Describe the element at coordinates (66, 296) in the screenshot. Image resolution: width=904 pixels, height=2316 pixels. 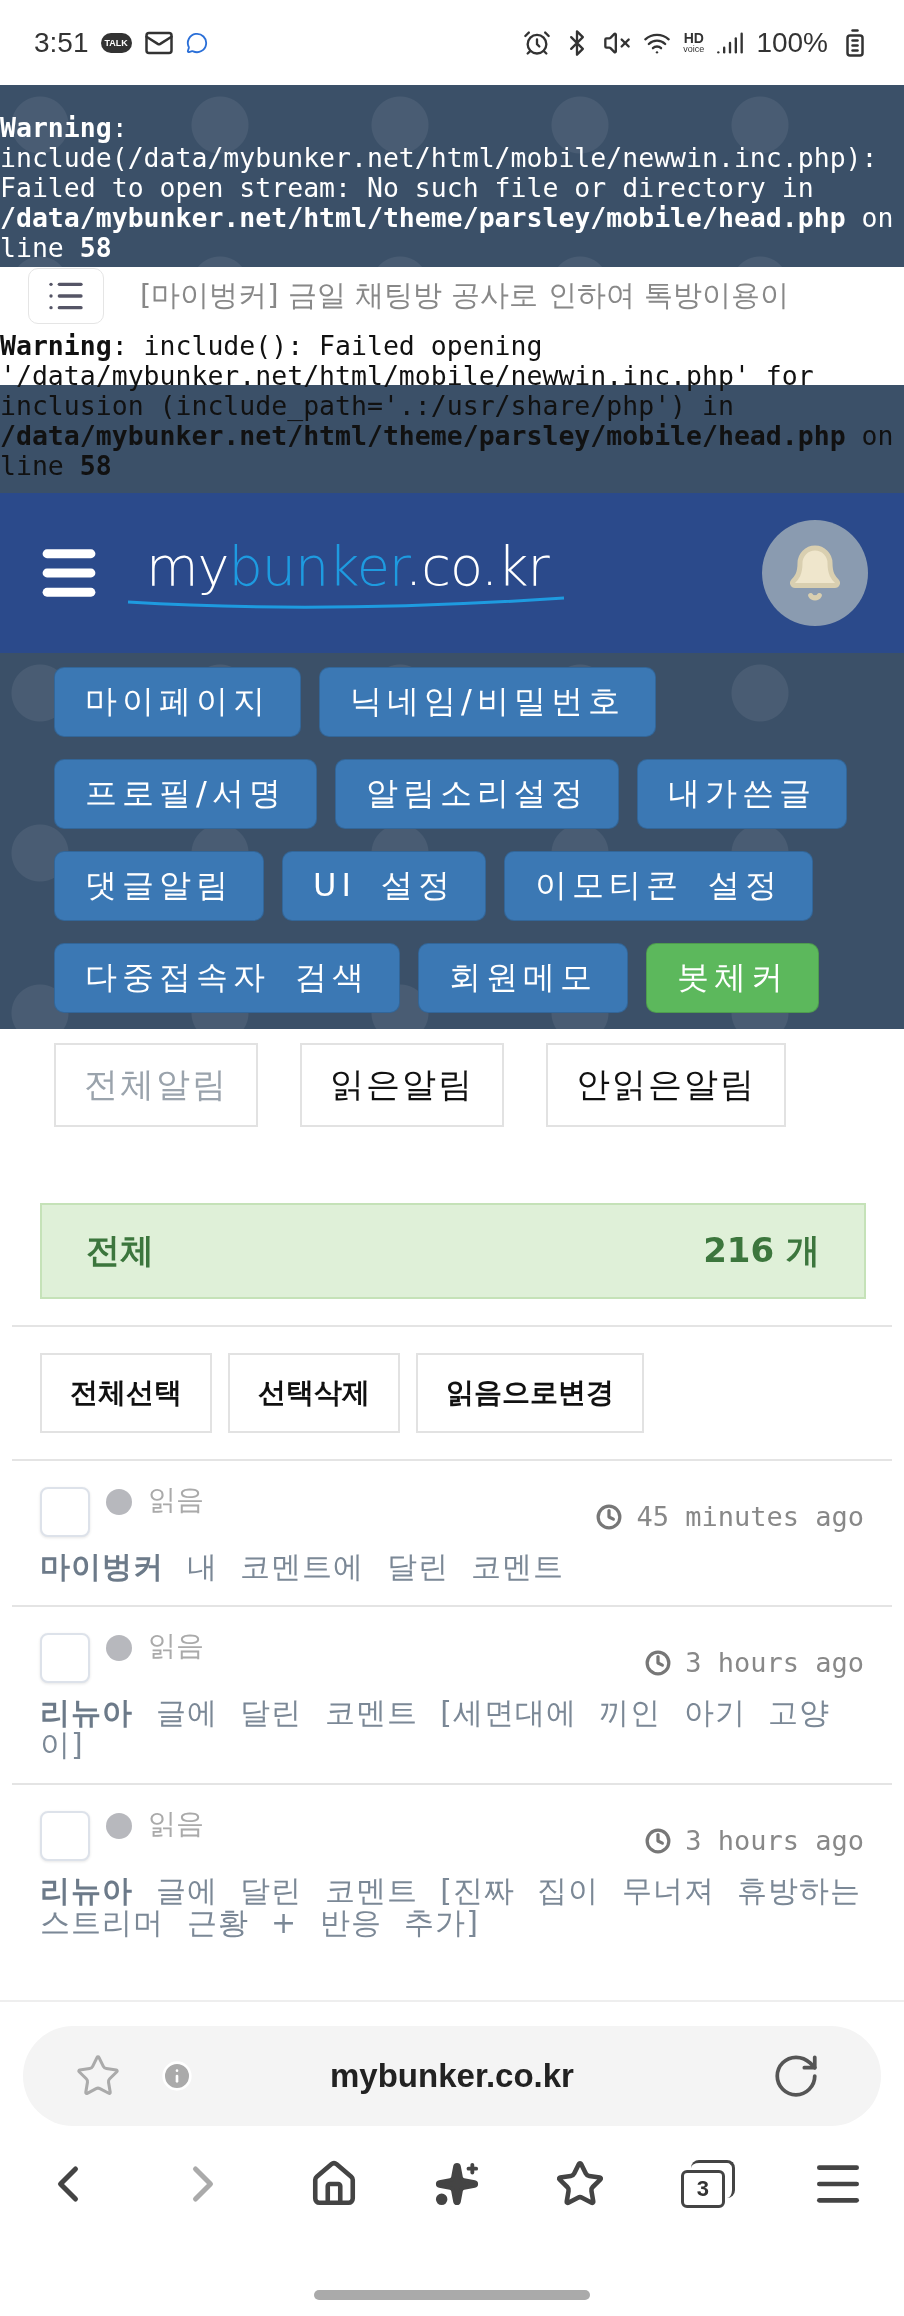
I see `menu-button` at that location.